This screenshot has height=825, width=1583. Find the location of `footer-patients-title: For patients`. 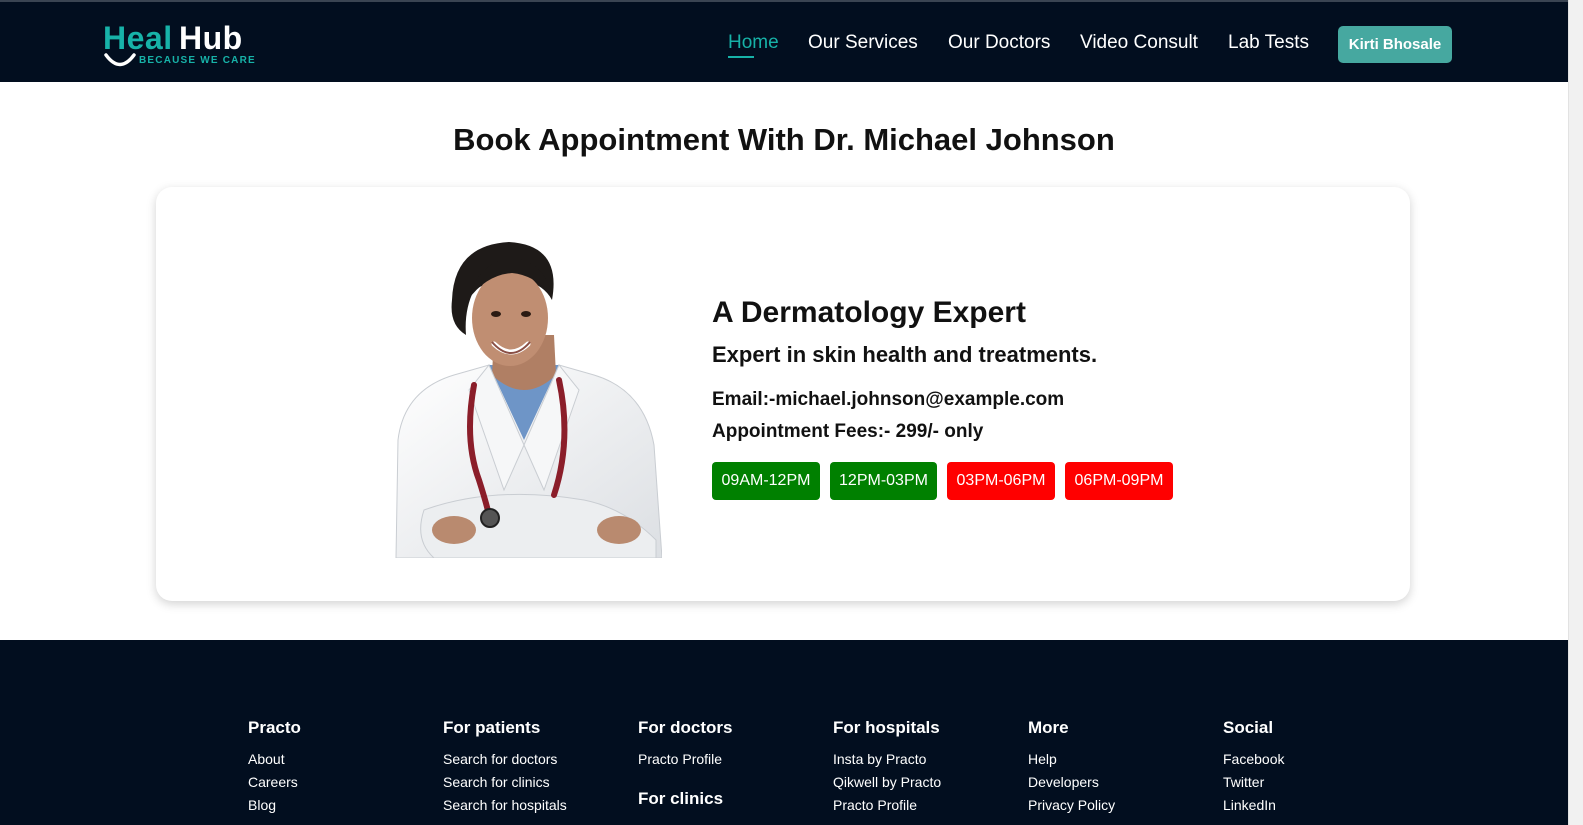

footer-patients-title: For patients is located at coordinates (492, 727).